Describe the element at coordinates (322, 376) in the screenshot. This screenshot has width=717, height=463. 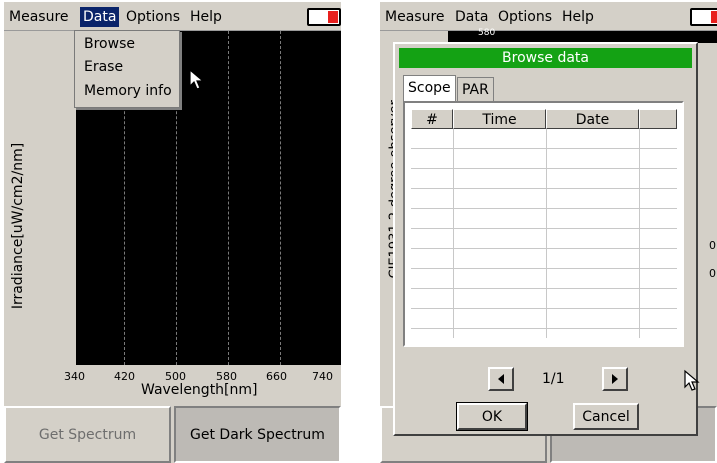
I see `x-tick-label: 740` at that location.